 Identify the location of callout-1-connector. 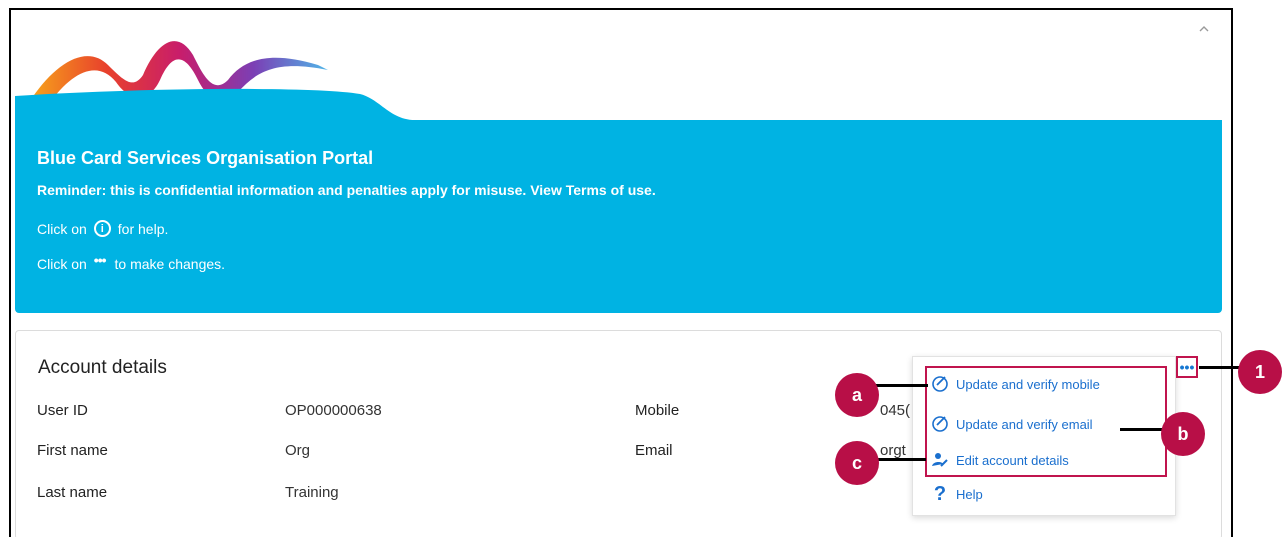
(1219, 367).